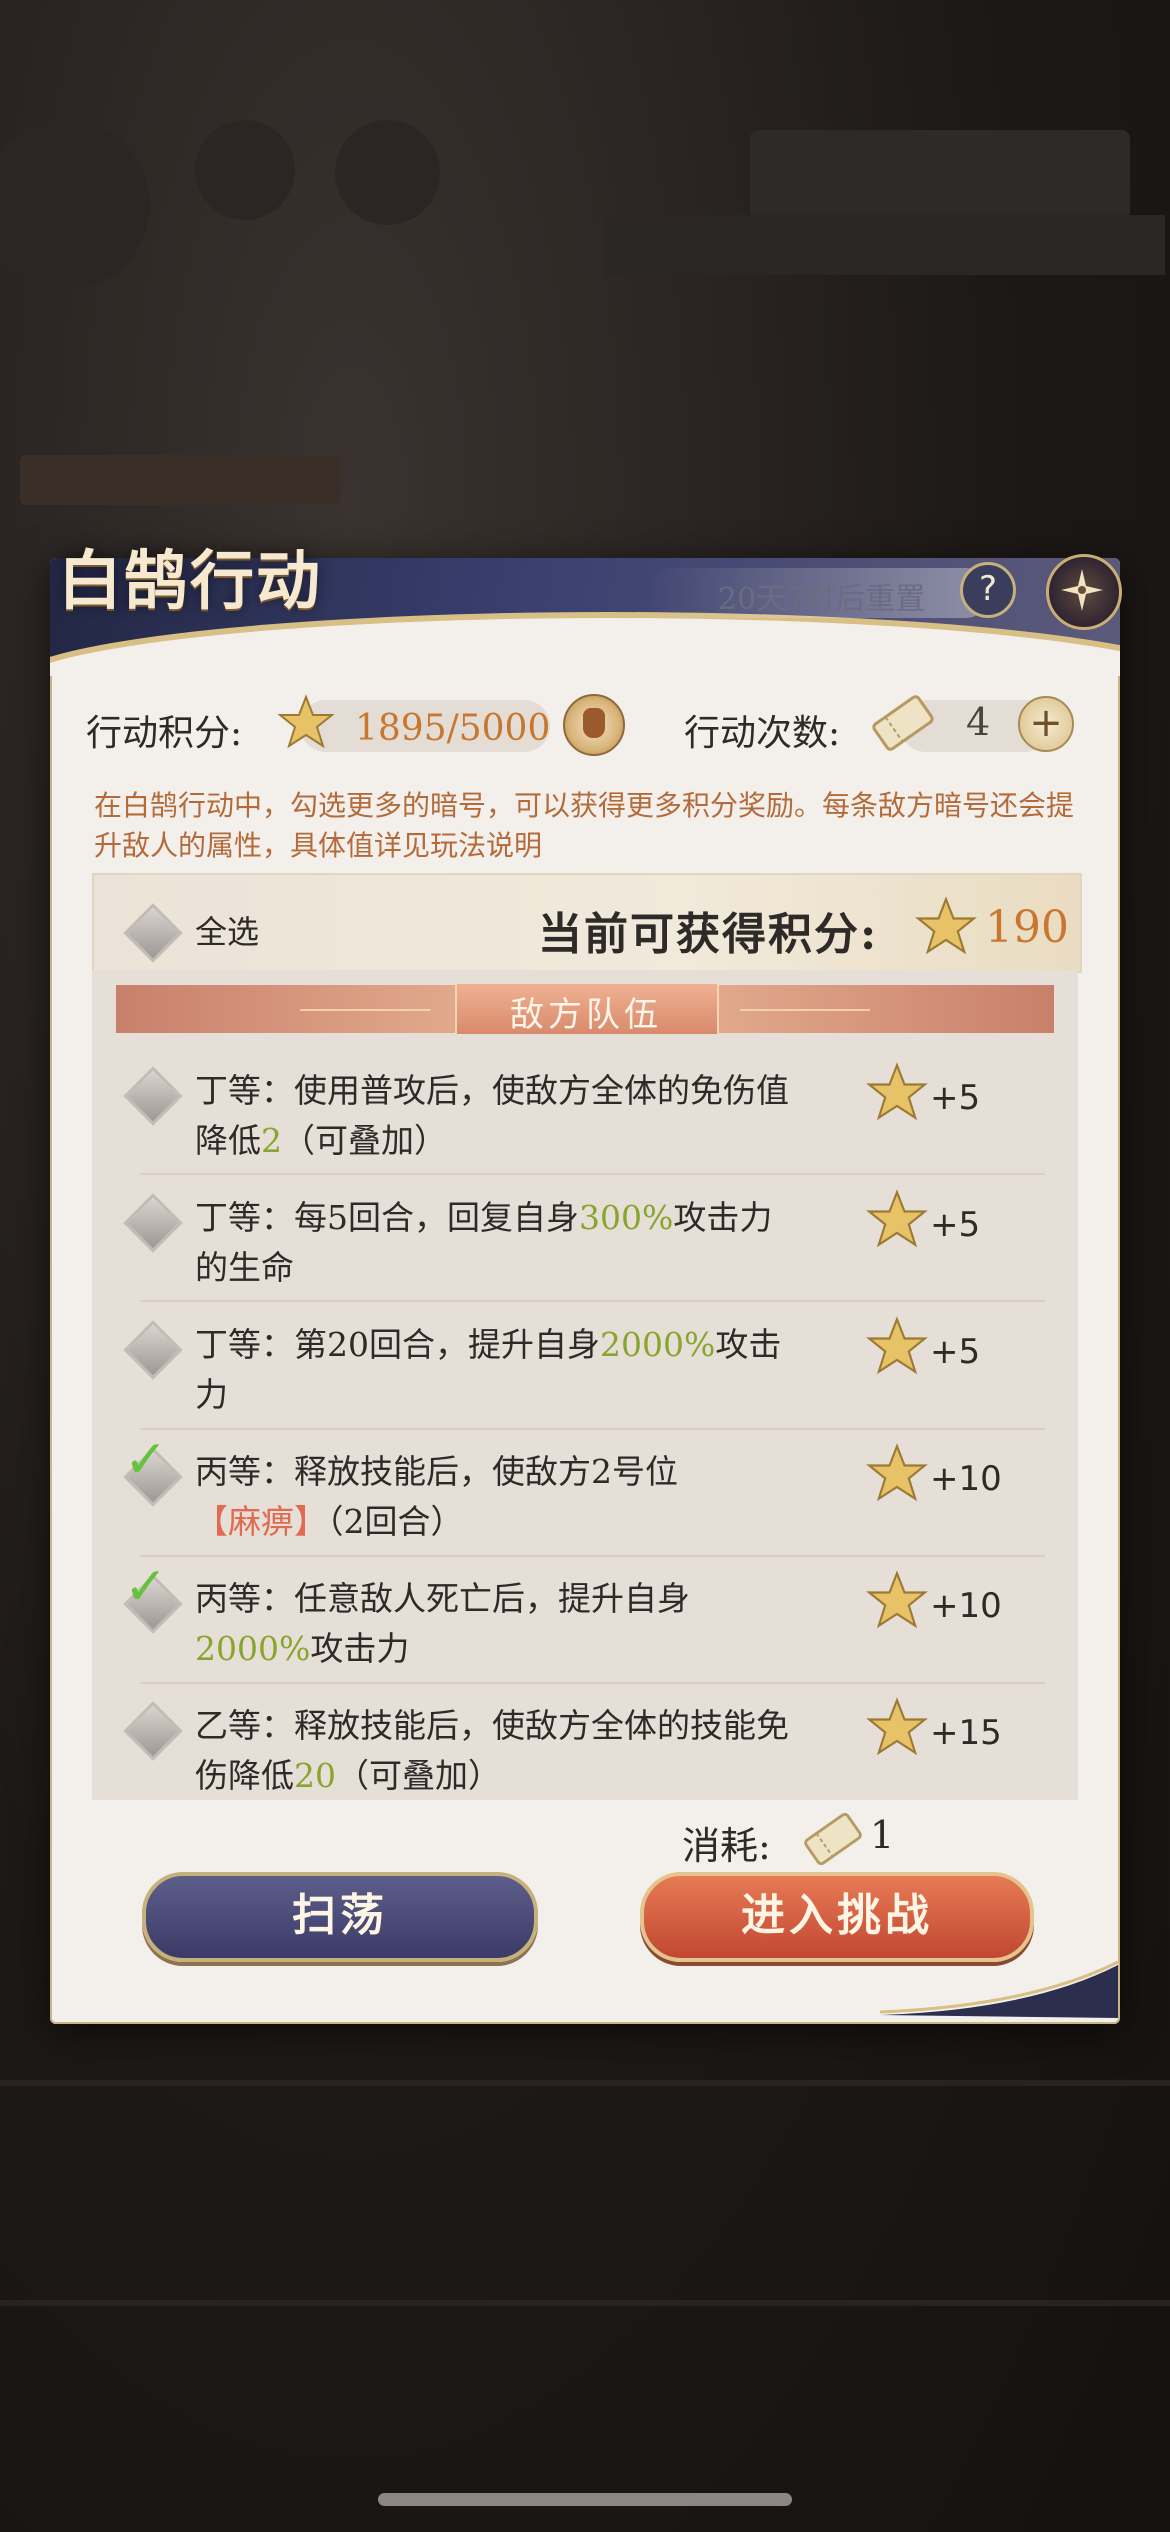 The image size is (1170, 2532). Describe the element at coordinates (978, 722) in the screenshot. I see `count-value: 4` at that location.